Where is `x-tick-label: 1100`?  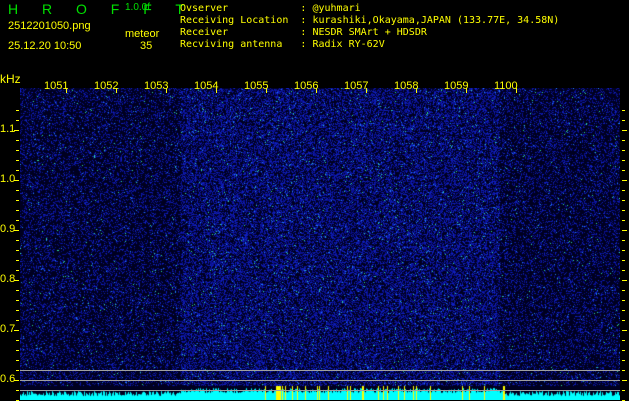
x-tick-label: 1100 is located at coordinates (506, 86).